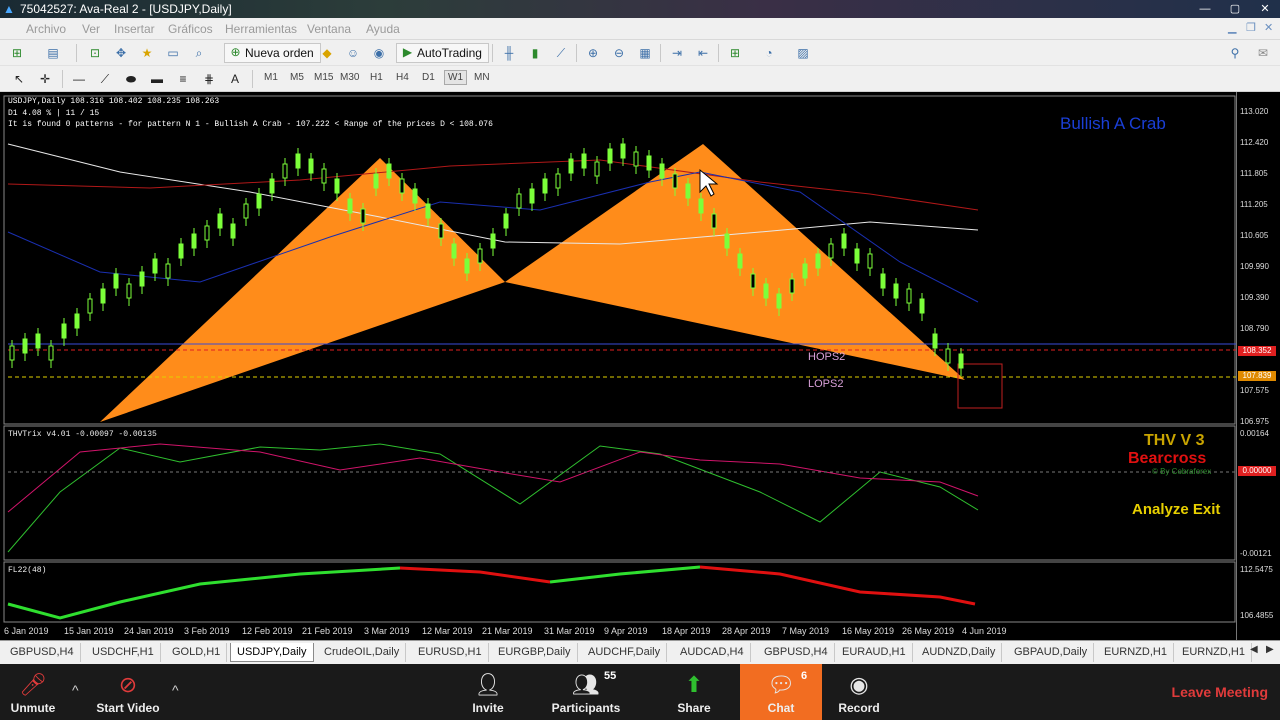 This screenshot has width=1280, height=720. Describe the element at coordinates (19, 79) in the screenshot. I see `cursor-icon: ↖` at that location.